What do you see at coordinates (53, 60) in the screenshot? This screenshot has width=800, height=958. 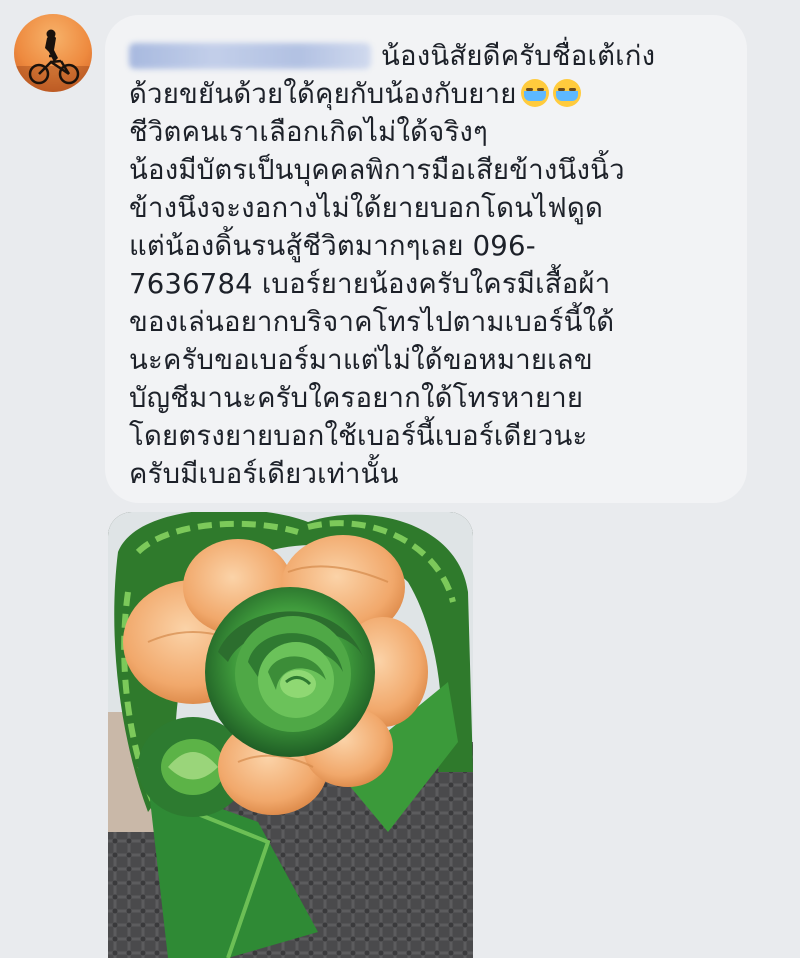 I see `cyclist-silhouette-icon` at bounding box center [53, 60].